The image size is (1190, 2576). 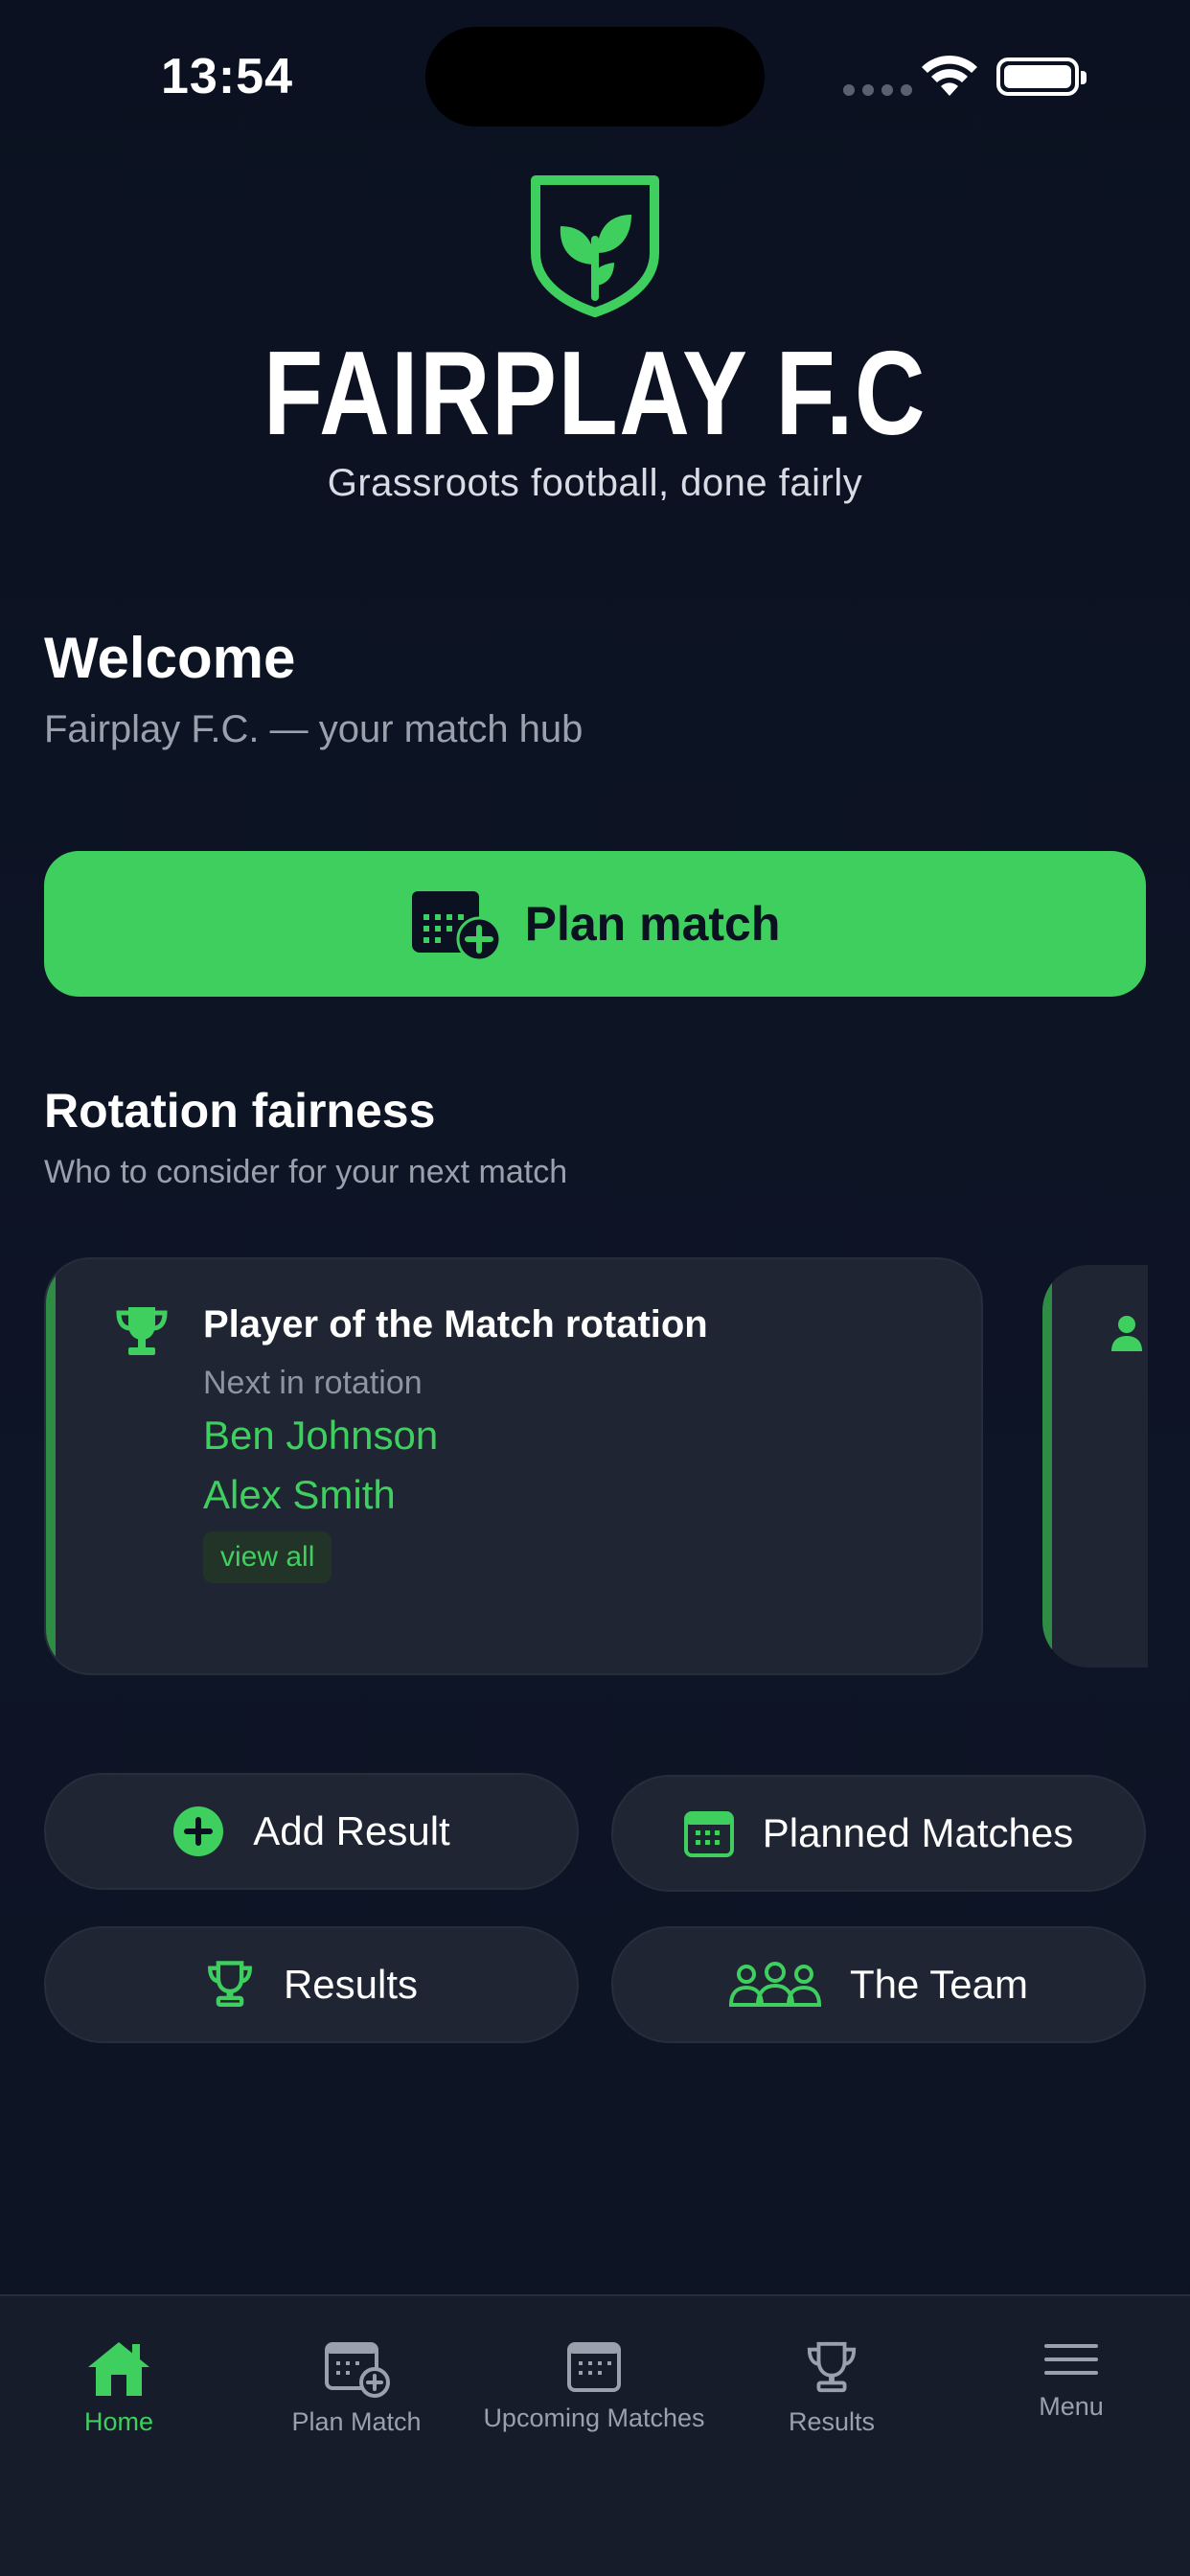 What do you see at coordinates (653, 924) in the screenshot?
I see `plan-match-label: Plan match` at bounding box center [653, 924].